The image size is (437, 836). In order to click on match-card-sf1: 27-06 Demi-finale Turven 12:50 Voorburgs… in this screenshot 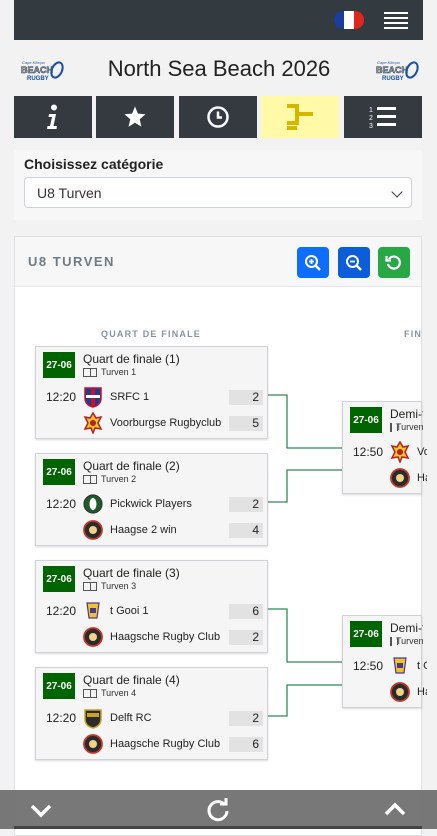, I will do `click(384, 447)`.